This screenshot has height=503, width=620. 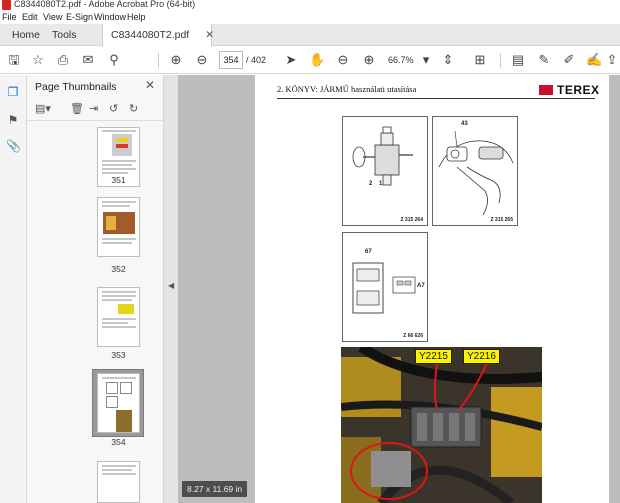 What do you see at coordinates (6, 5) in the screenshot?
I see `acrobat-icon` at bounding box center [6, 5].